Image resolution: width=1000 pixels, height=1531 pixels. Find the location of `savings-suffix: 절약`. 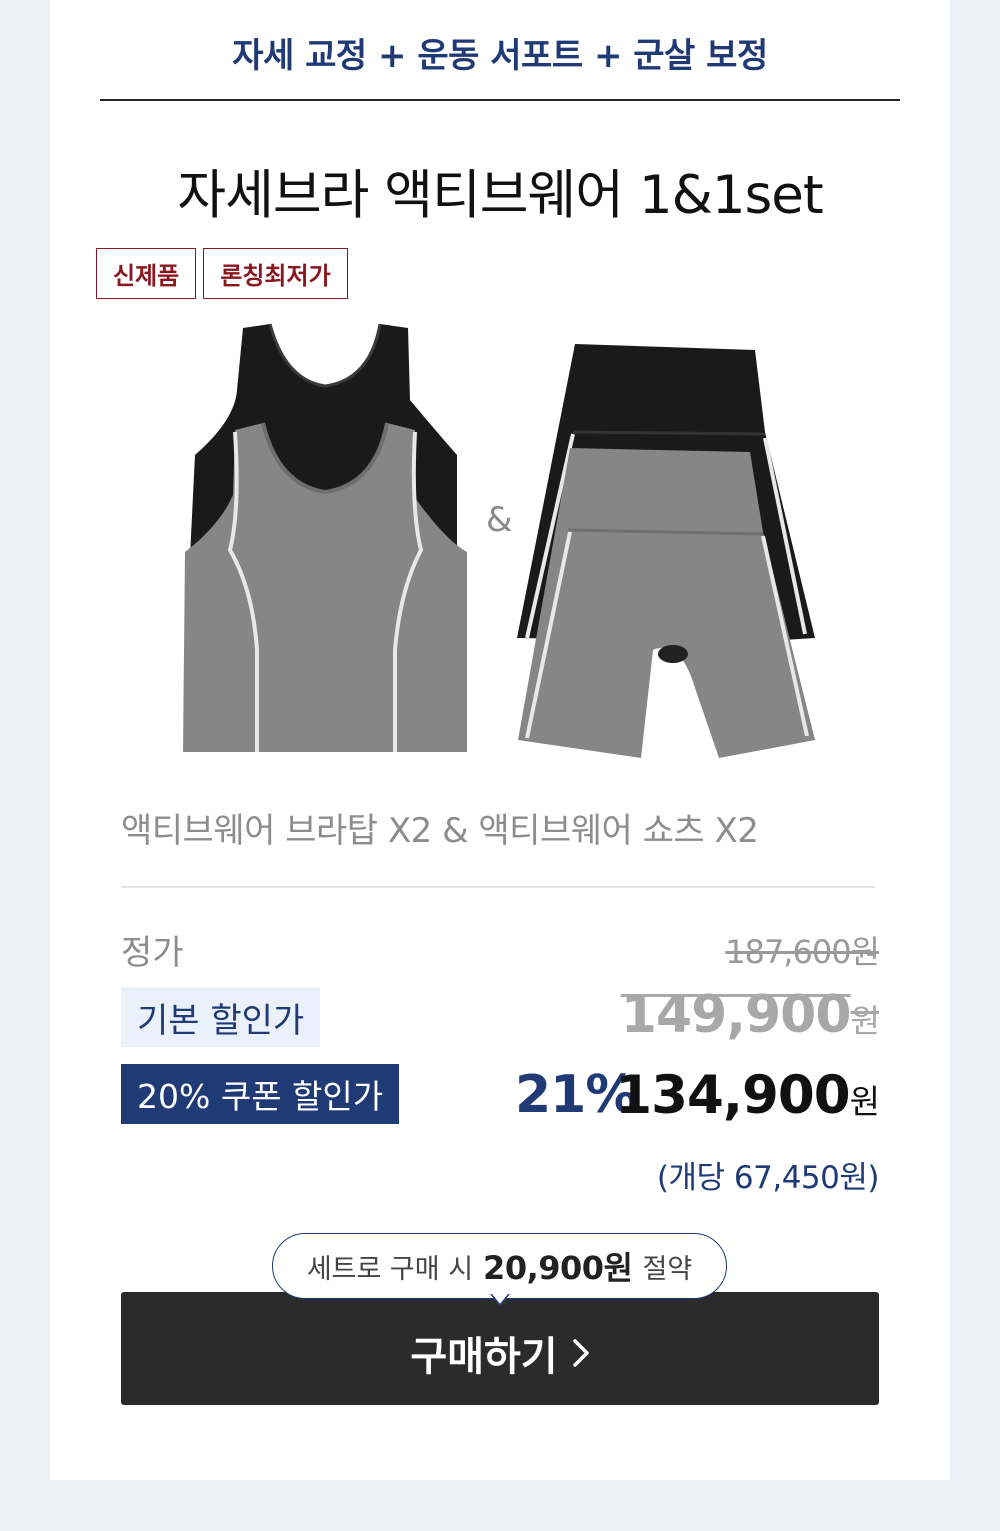

savings-suffix: 절약 is located at coordinates (667, 1269).